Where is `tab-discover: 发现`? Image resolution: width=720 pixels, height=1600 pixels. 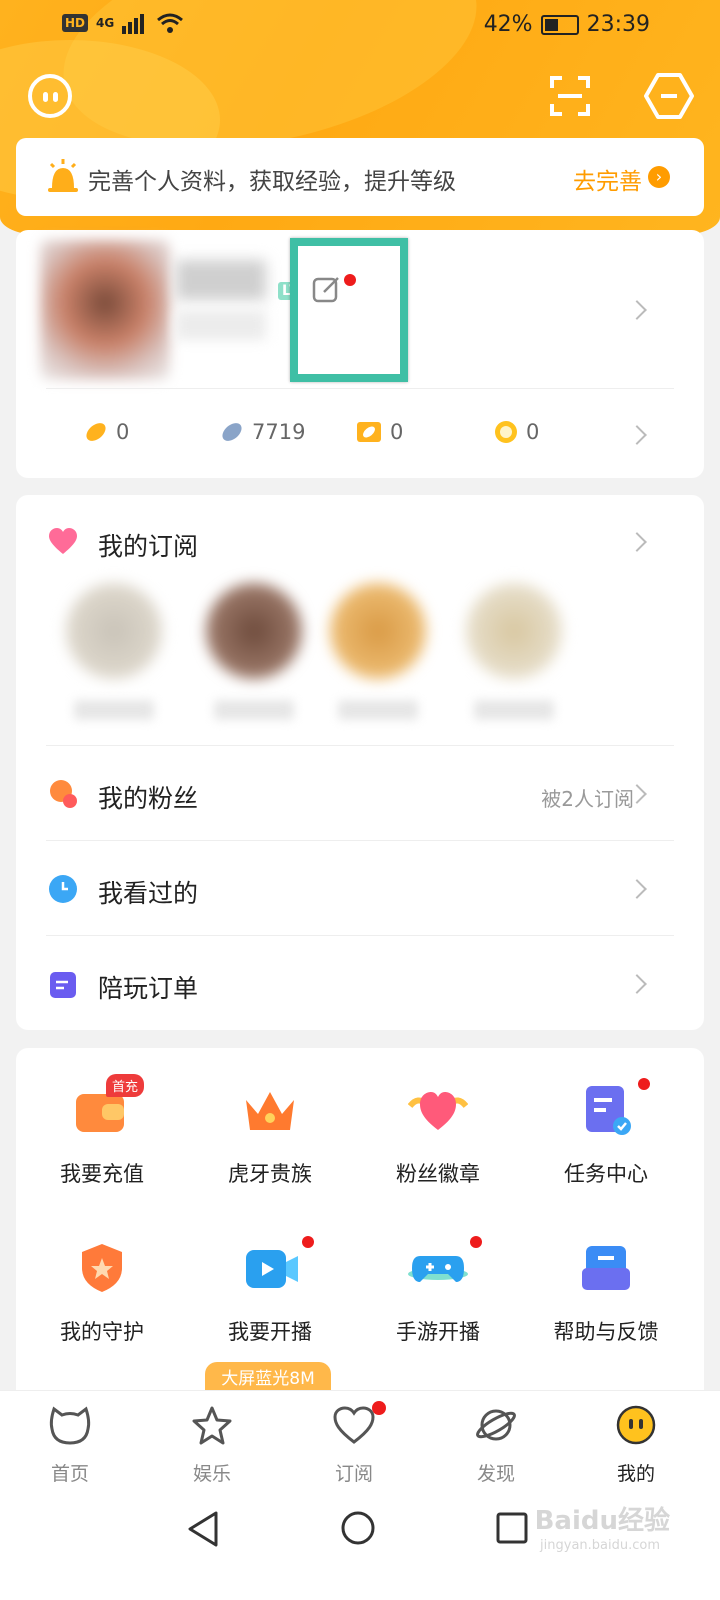
tab-discover: 发现 is located at coordinates (496, 1445).